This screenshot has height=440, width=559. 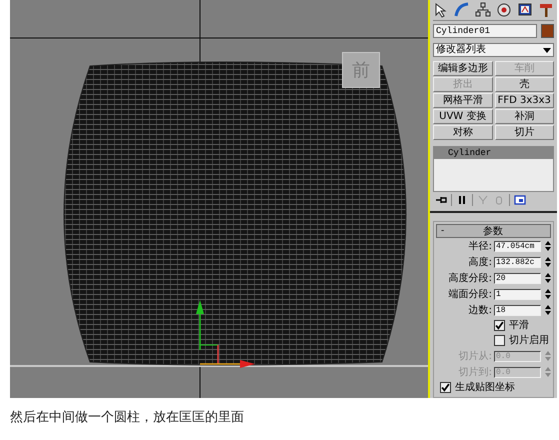 What do you see at coordinates (547, 31) in the screenshot?
I see `object-color-swatch` at bounding box center [547, 31].